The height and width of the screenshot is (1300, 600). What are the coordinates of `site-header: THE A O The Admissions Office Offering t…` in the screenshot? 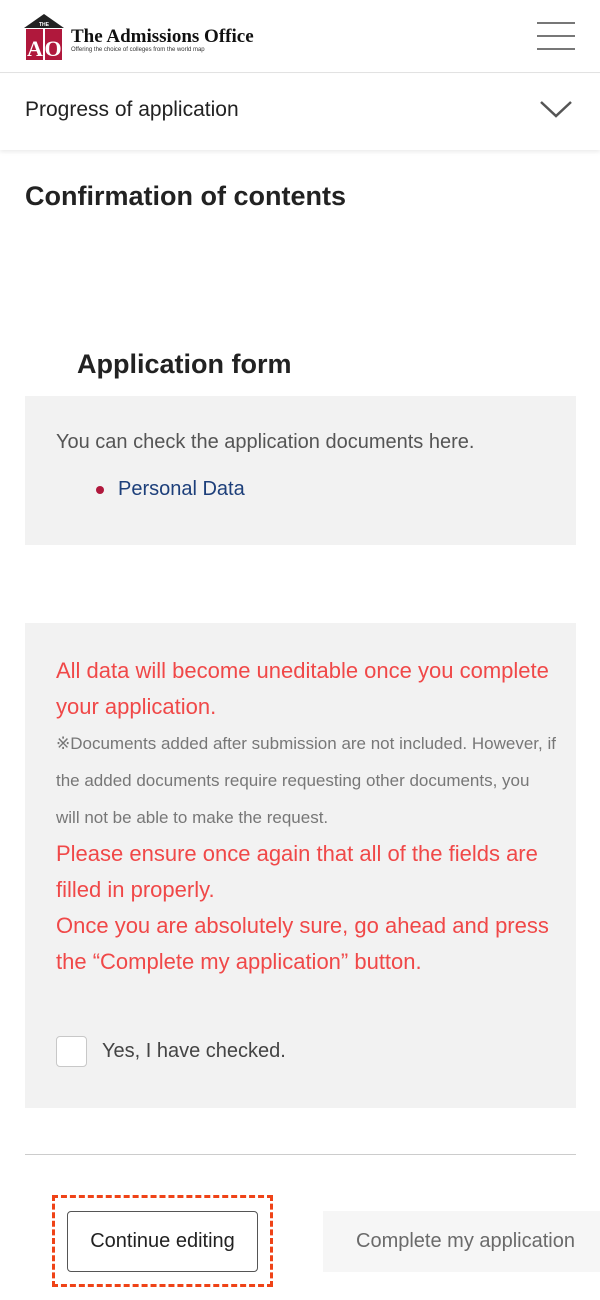 It's located at (300, 36).